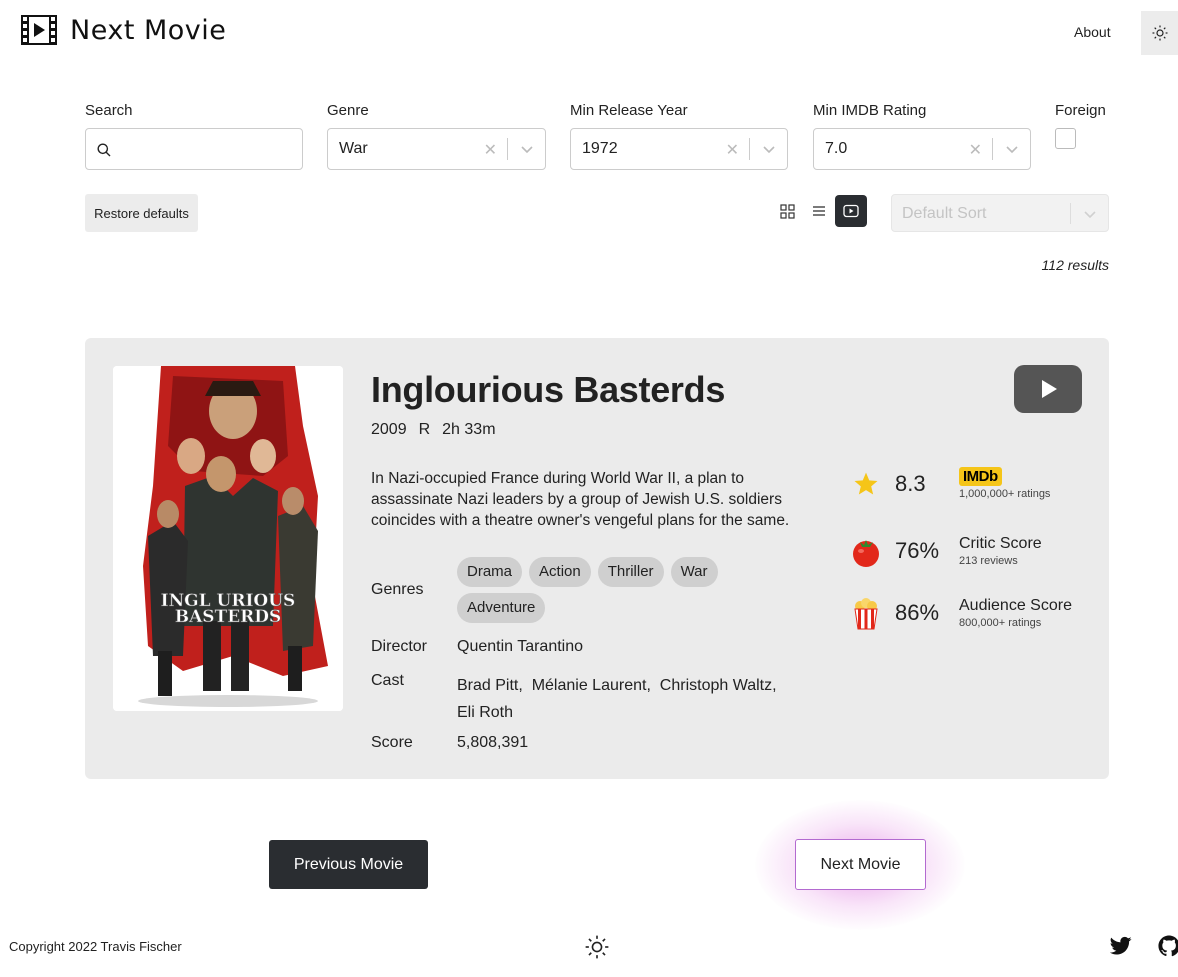 This screenshot has height=977, width=1178. Describe the element at coordinates (104, 150) in the screenshot. I see `search-icon` at that location.